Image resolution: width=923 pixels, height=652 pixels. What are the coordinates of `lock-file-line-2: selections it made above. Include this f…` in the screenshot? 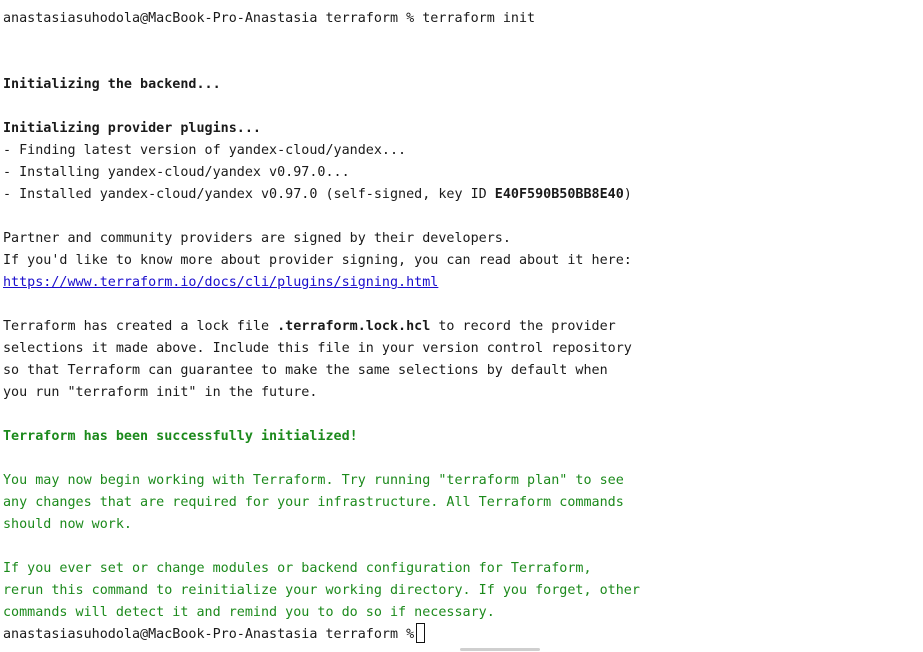 It's located at (317, 348).